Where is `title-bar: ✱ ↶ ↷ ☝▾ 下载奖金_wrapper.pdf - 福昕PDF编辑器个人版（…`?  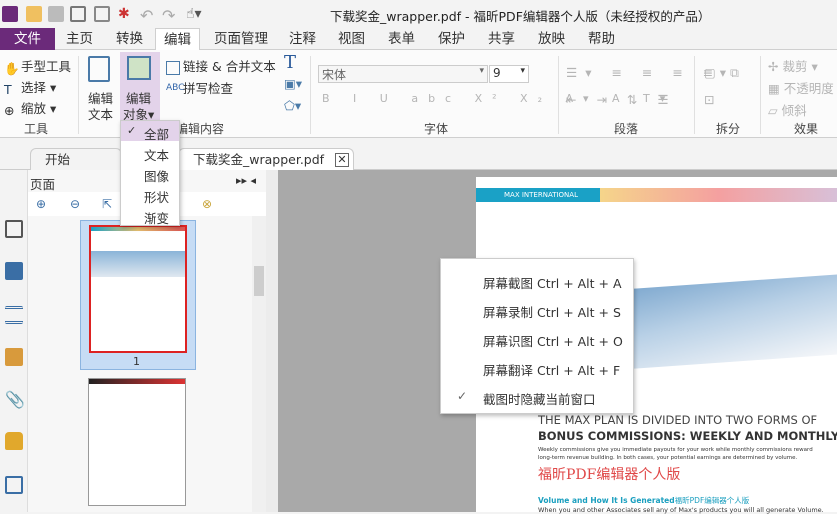
title-bar: ✱ ↶ ↷ ☝▾ 下载奖金_wrapper.pdf - 福昕PDF编辑器个人版（… is located at coordinates (418, 14).